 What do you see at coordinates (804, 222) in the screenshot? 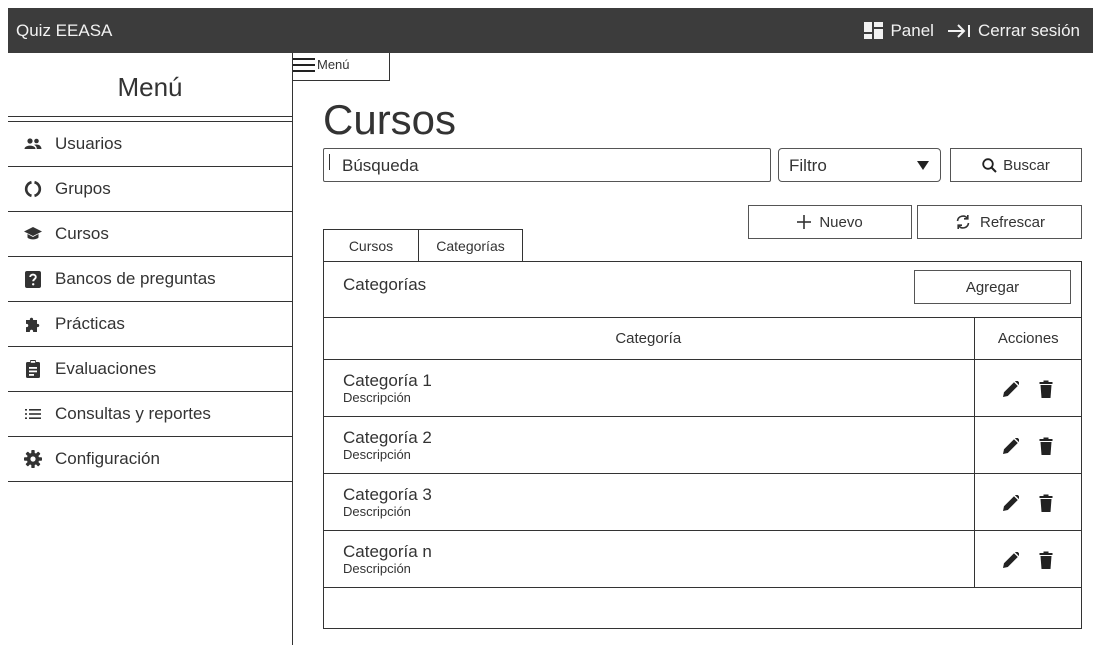
I see `plus-icon` at bounding box center [804, 222].